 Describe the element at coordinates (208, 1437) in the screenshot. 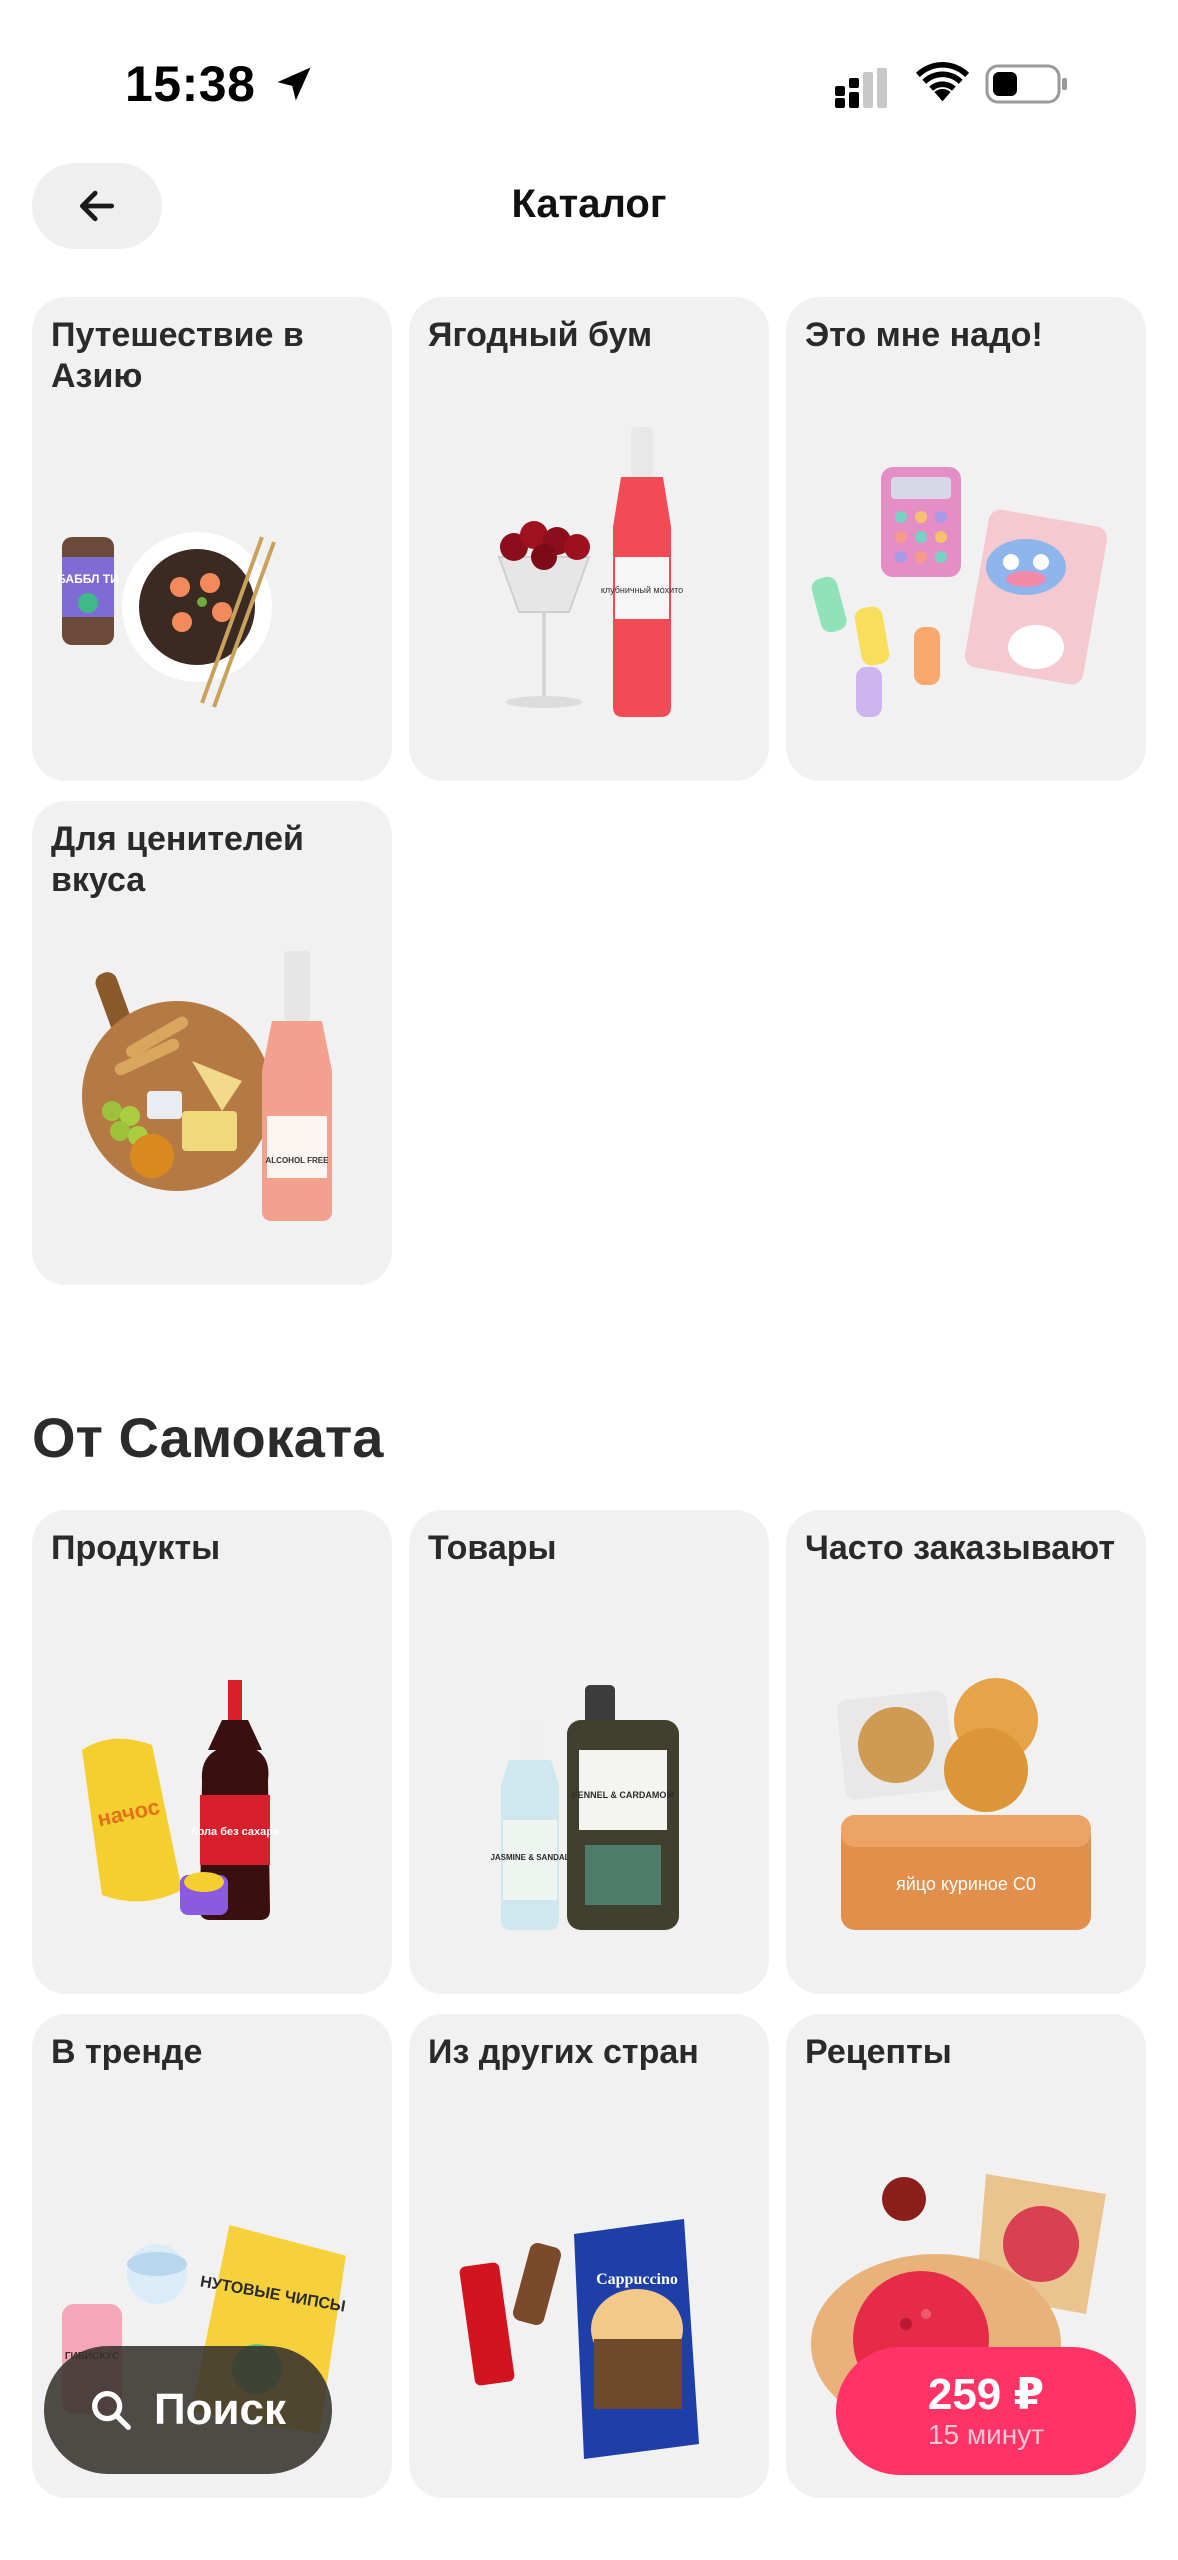

I see `section-title: От Самоката` at that location.